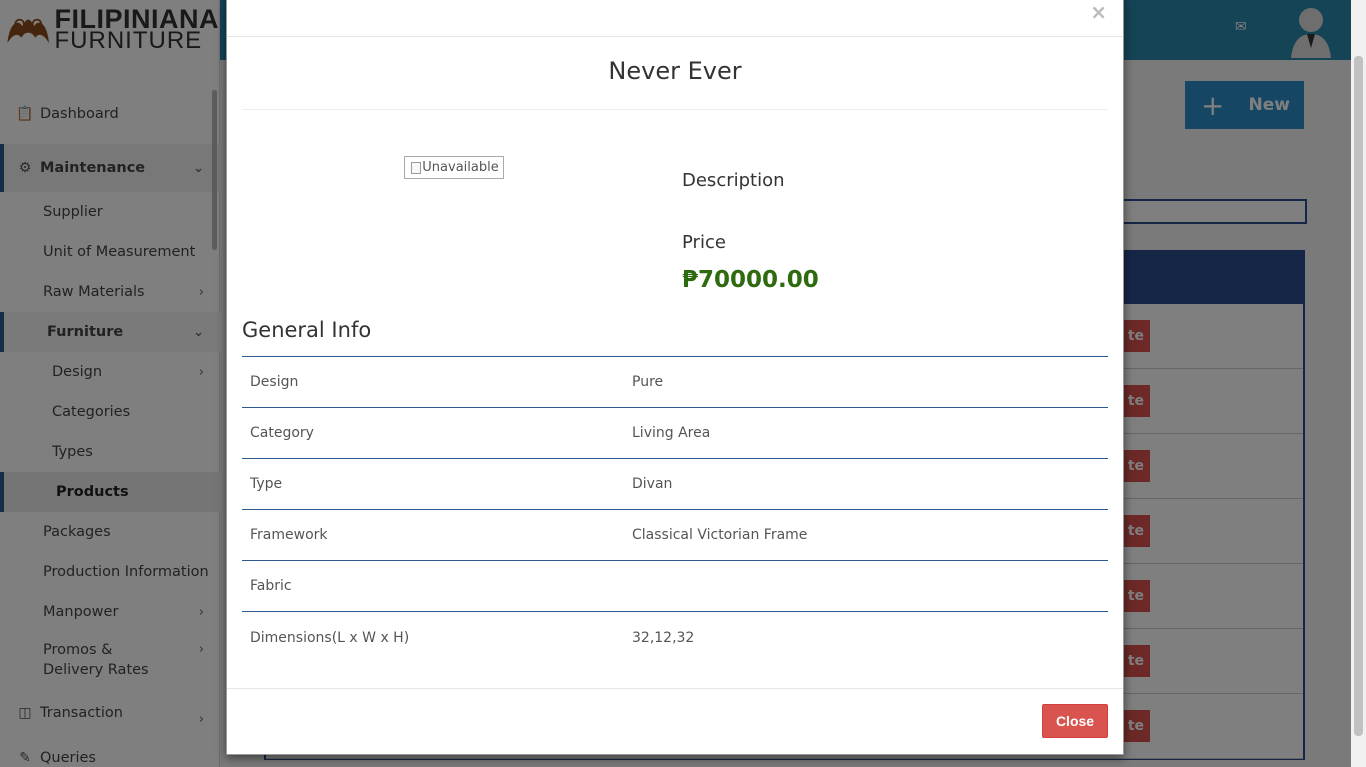  Describe the element at coordinates (720, 535) in the screenshot. I see `info-value: Classical Victorian Frame` at that location.